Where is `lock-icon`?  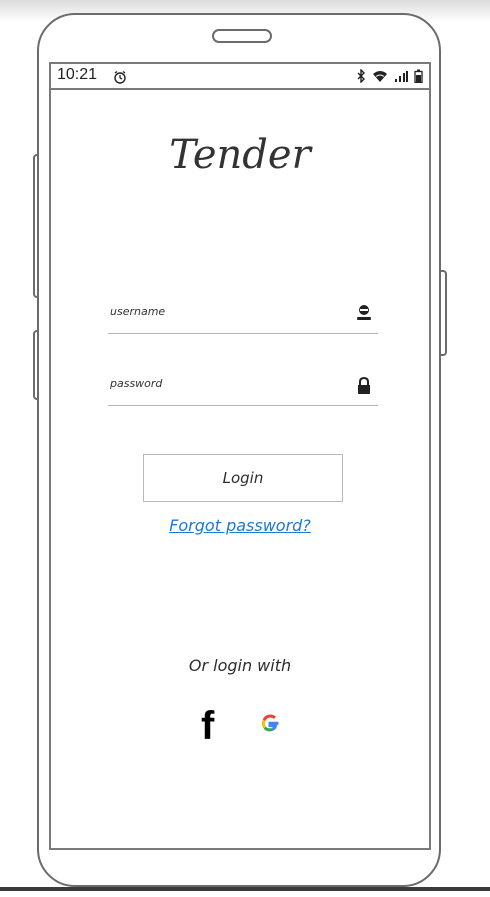
lock-icon is located at coordinates (364, 388).